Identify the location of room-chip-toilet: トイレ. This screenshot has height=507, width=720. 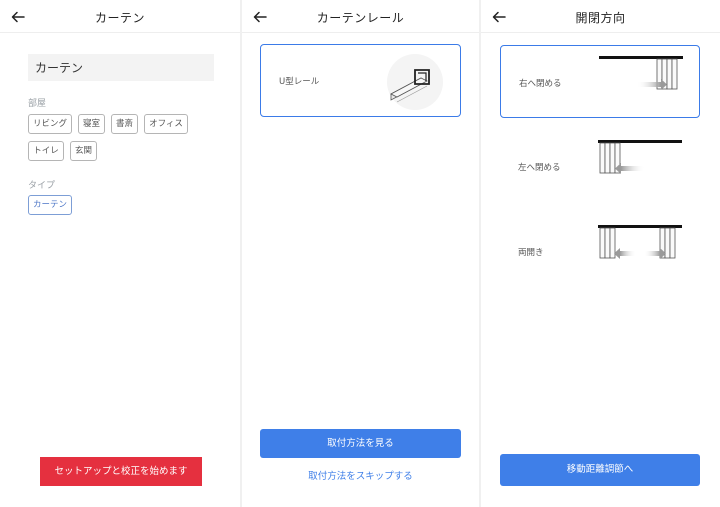
(46, 151).